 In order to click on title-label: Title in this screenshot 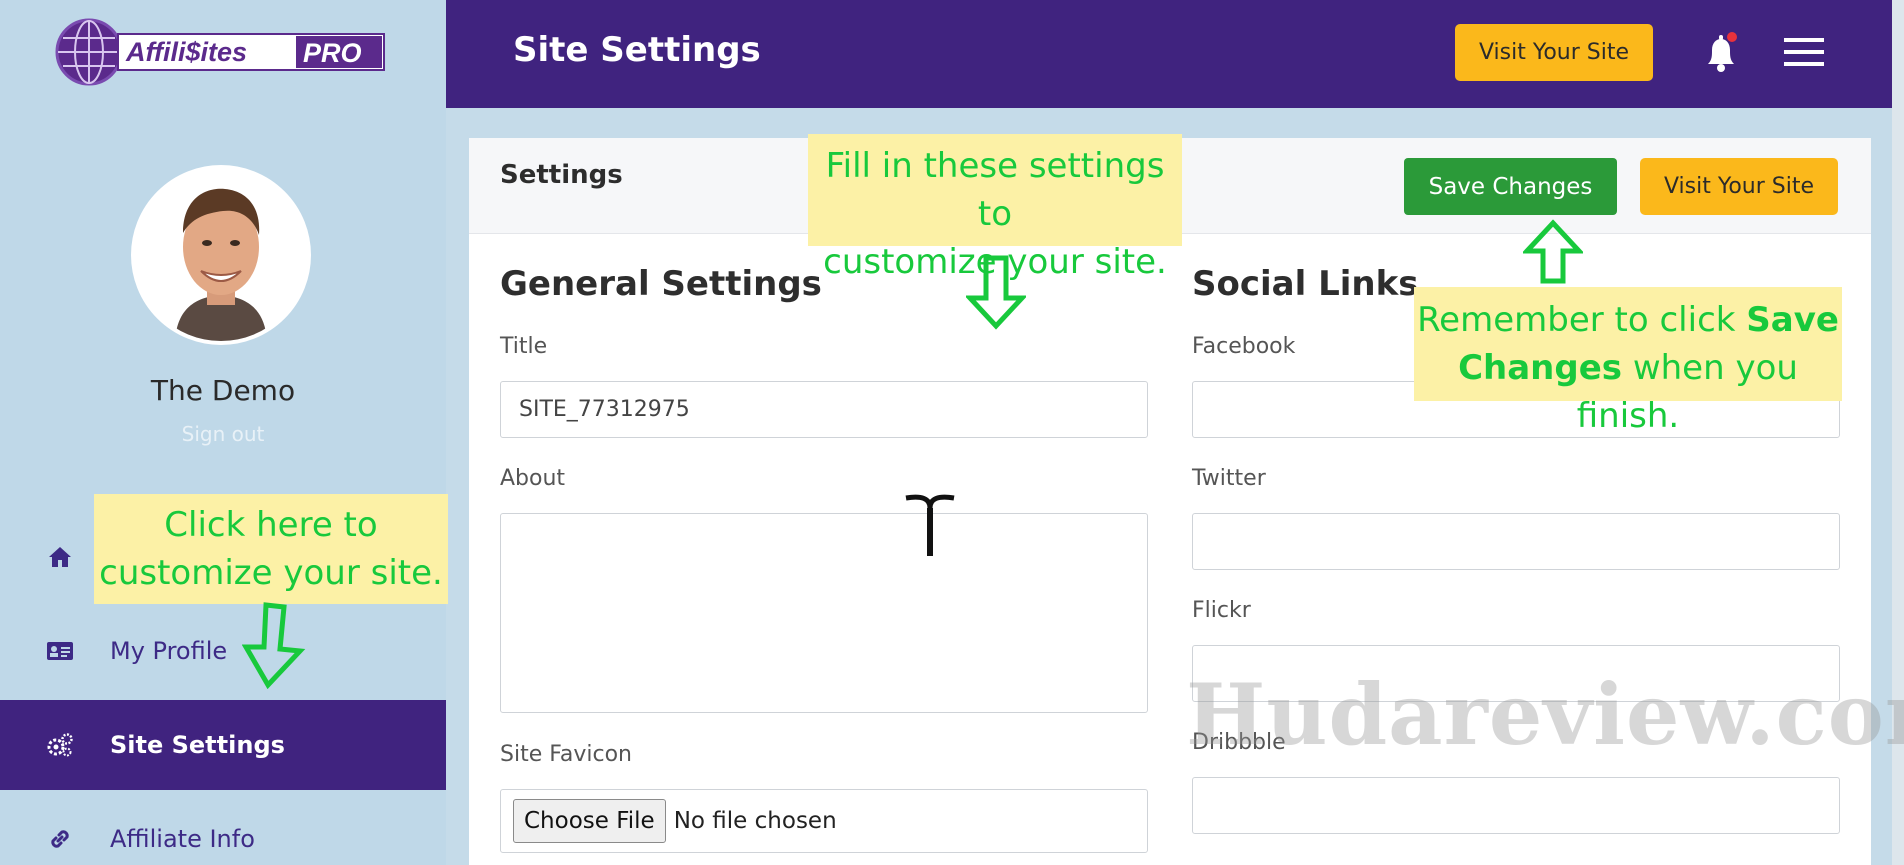, I will do `click(524, 346)`.